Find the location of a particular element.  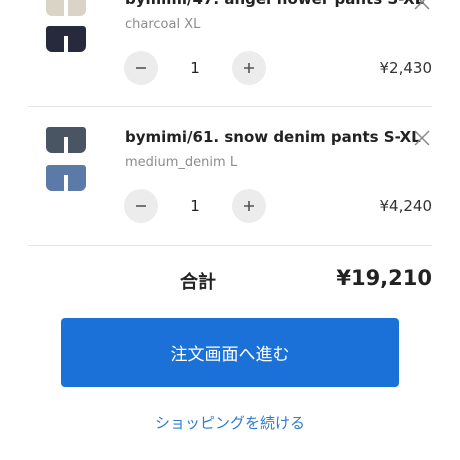

divider is located at coordinates (230, 245).